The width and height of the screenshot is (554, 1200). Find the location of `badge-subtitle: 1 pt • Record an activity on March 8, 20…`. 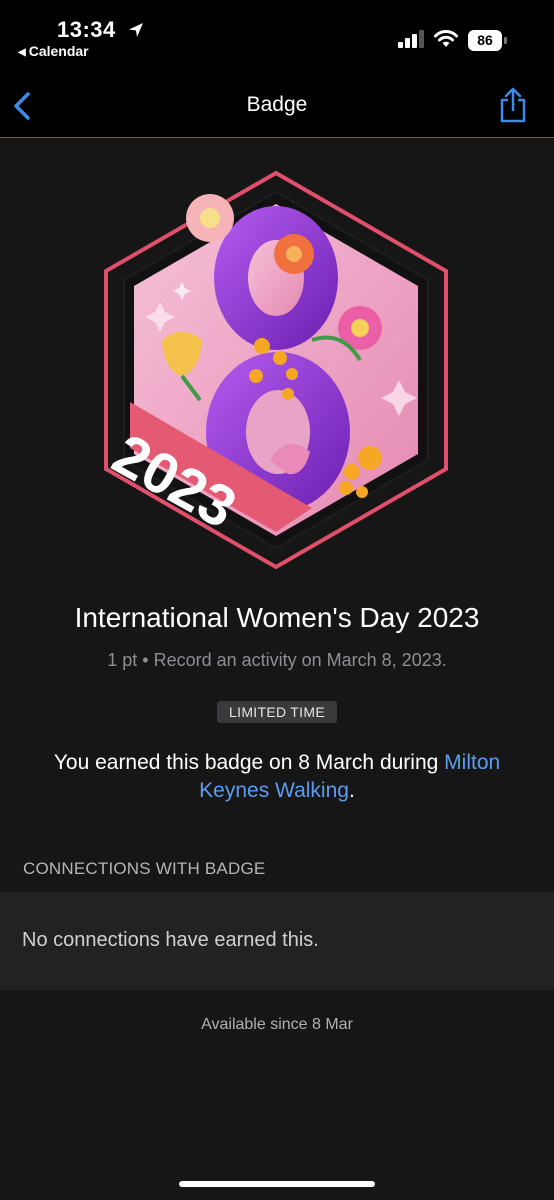

badge-subtitle: 1 pt • Record an activity on March 8, 20… is located at coordinates (277, 660).